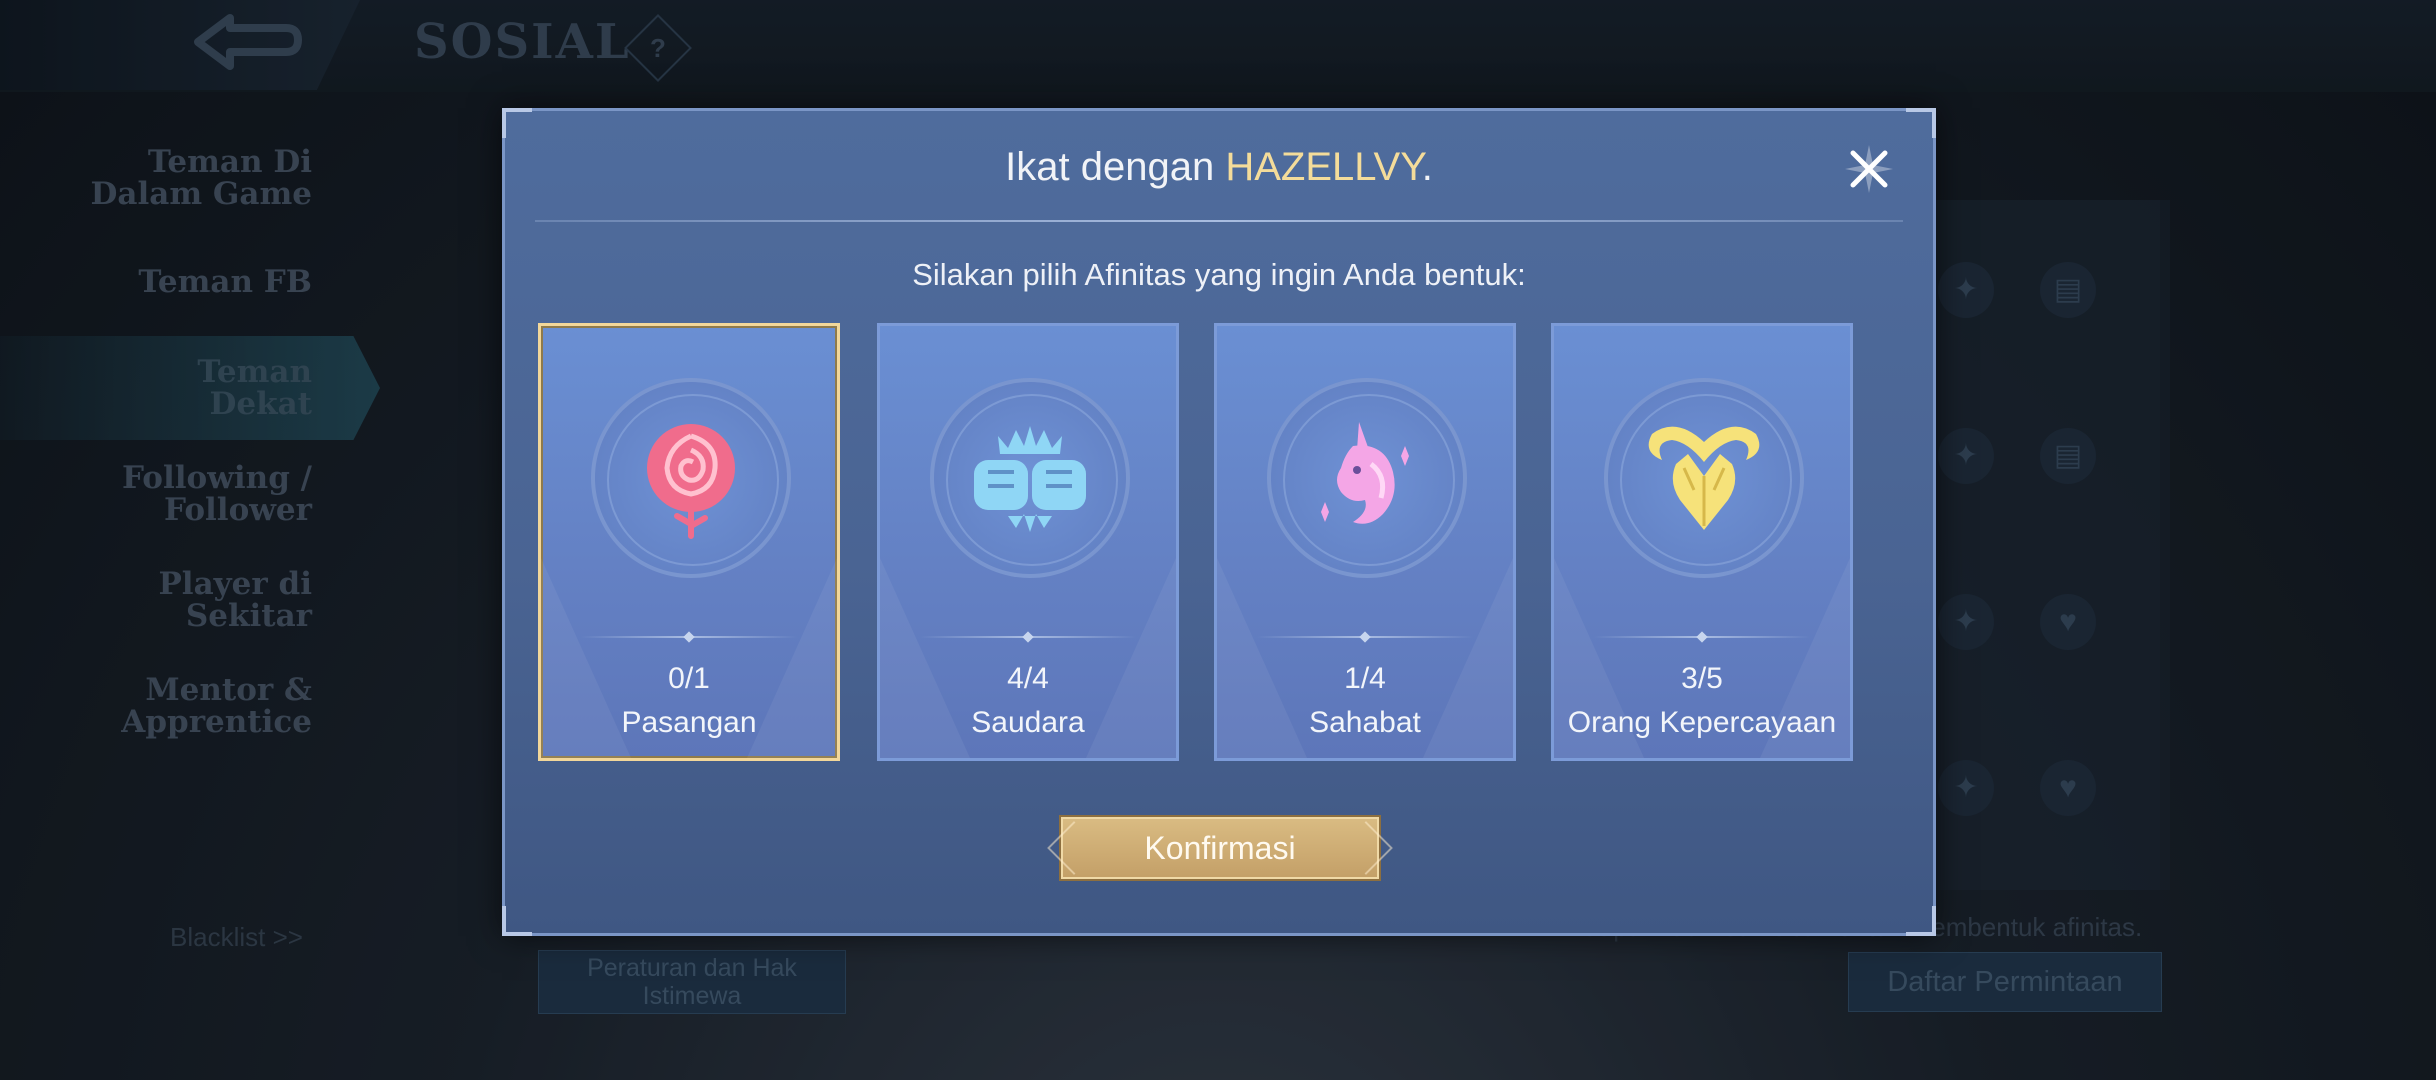 Image resolution: width=2436 pixels, height=1080 pixels. What do you see at coordinates (691, 481) in the screenshot?
I see `rose-icon` at bounding box center [691, 481].